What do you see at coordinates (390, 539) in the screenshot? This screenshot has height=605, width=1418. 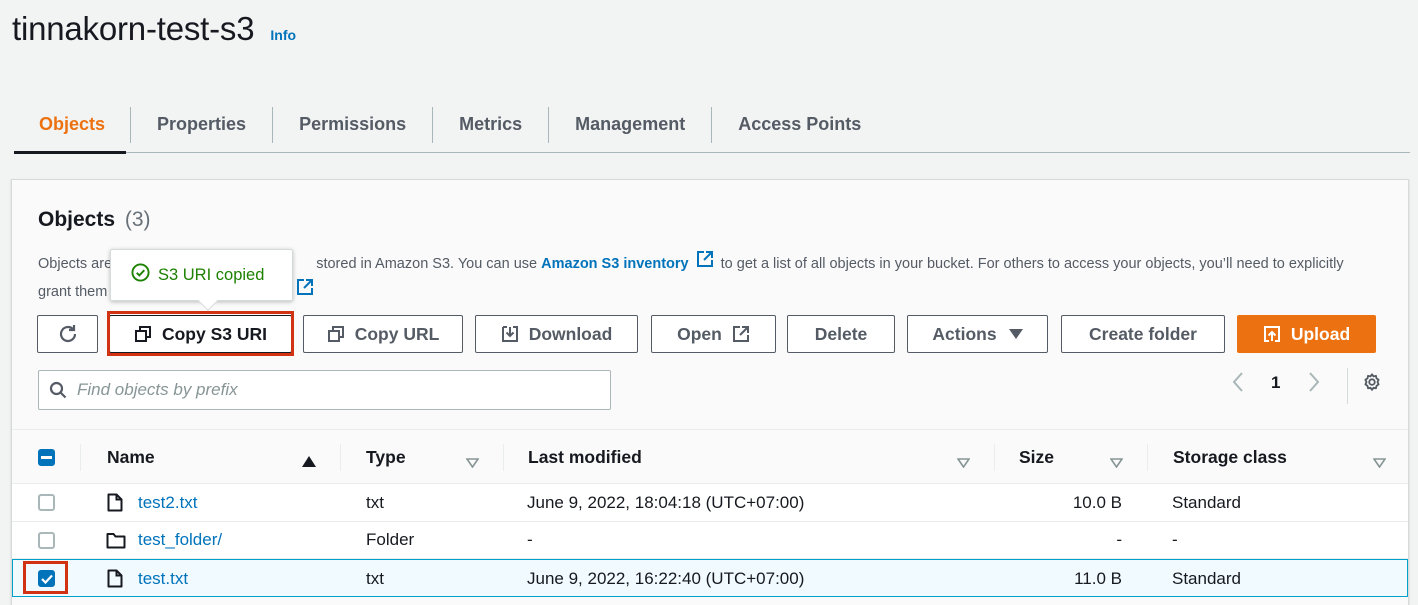 I see `object-type: Folder` at bounding box center [390, 539].